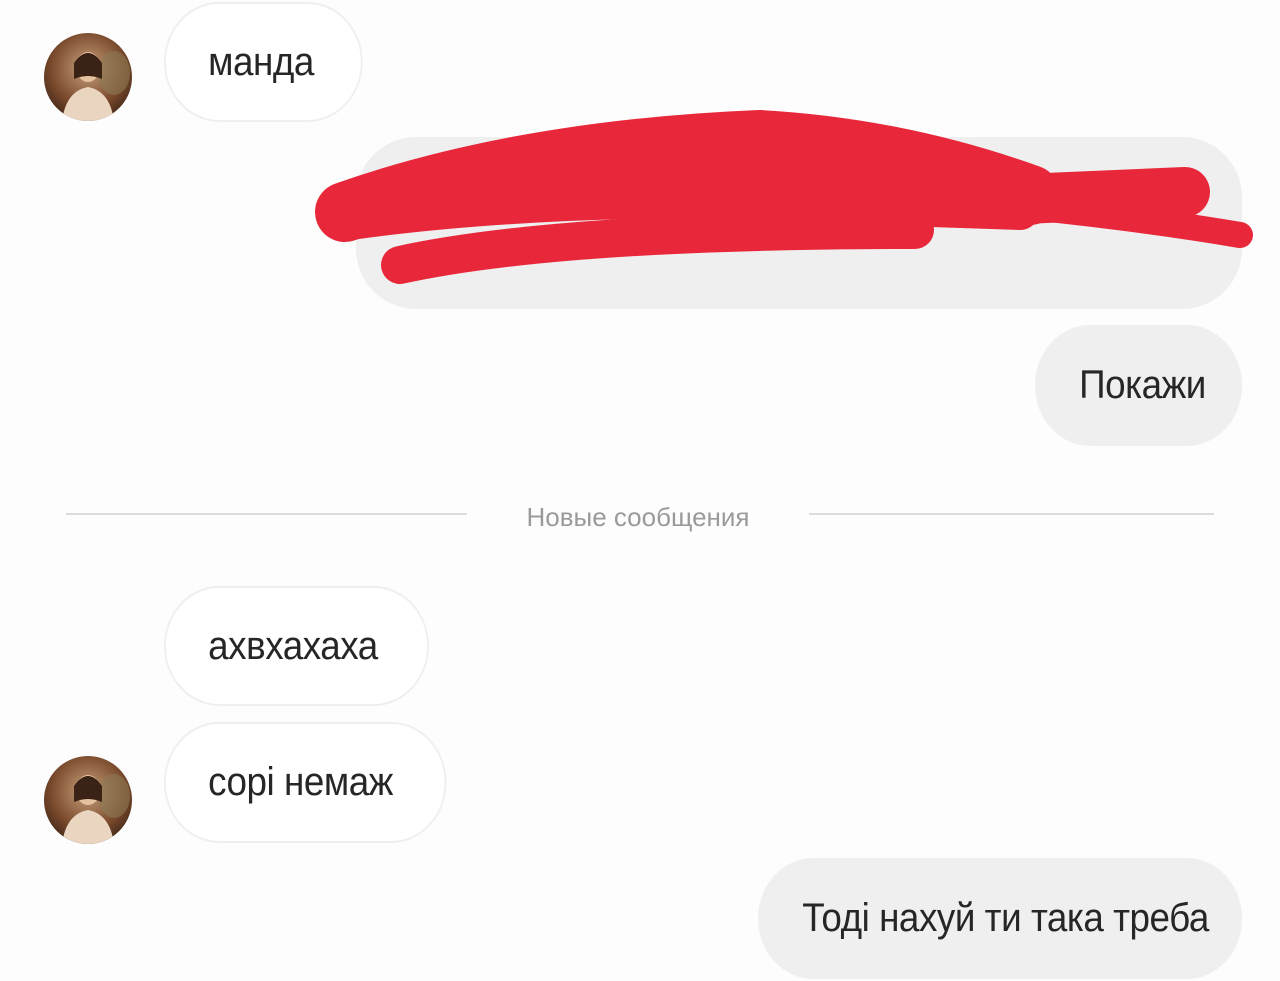 Image resolution: width=1280 pixels, height=981 pixels. What do you see at coordinates (784, 197) in the screenshot?
I see `redaction-scribble` at bounding box center [784, 197].